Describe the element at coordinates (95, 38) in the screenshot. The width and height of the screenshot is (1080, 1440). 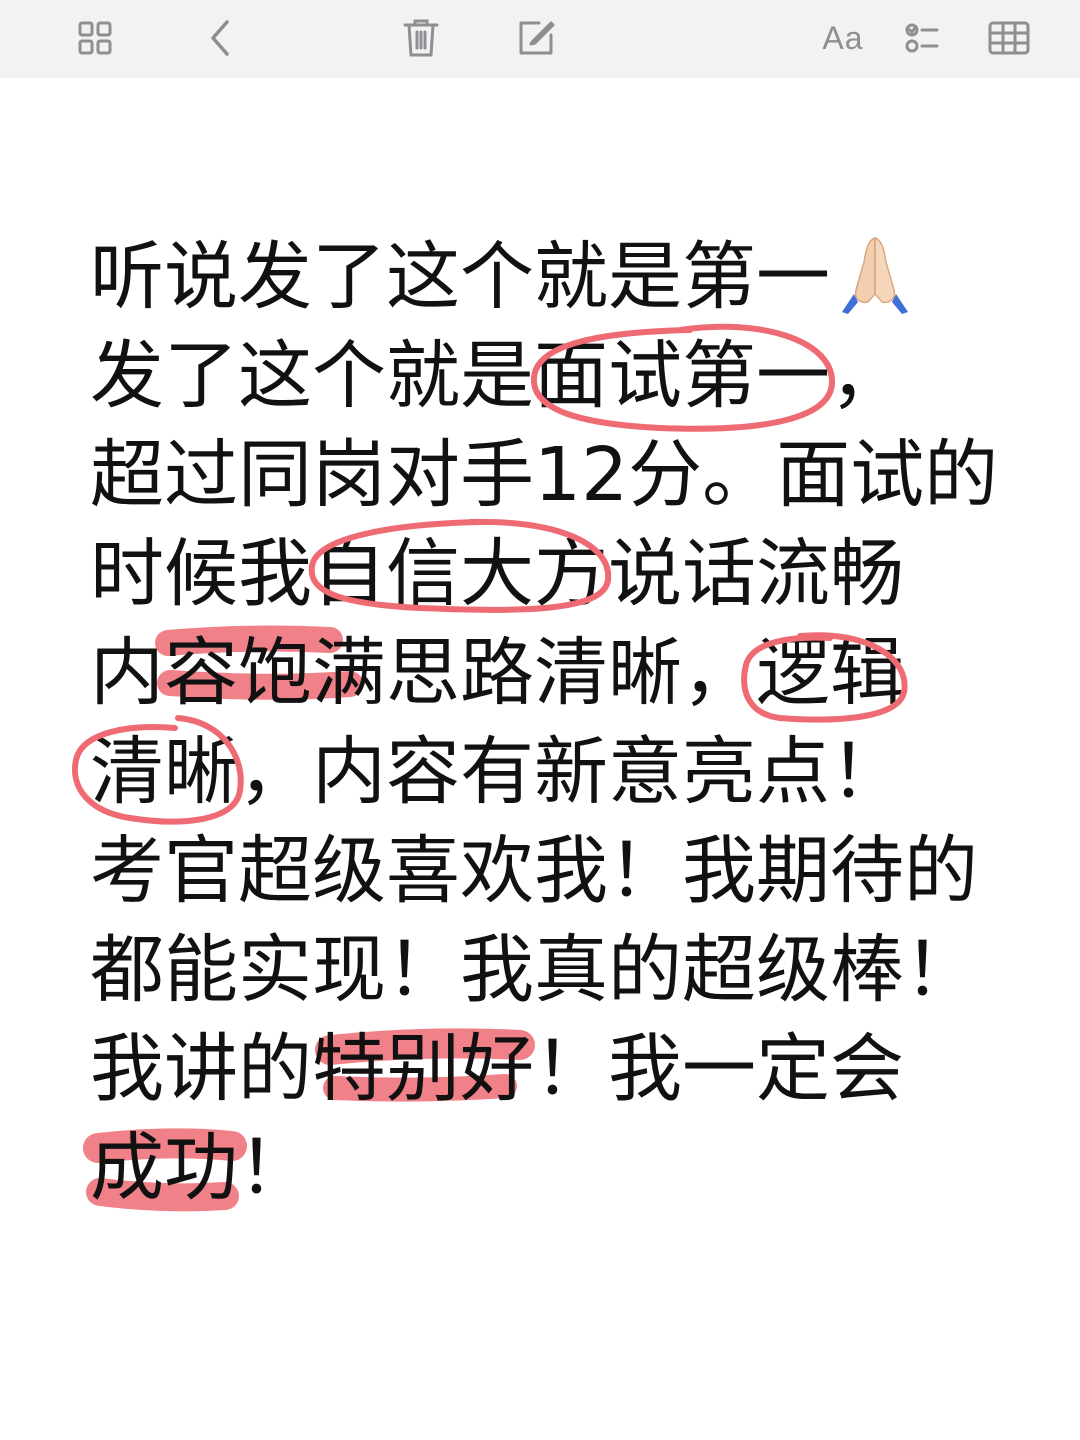
I see `grid-icon` at that location.